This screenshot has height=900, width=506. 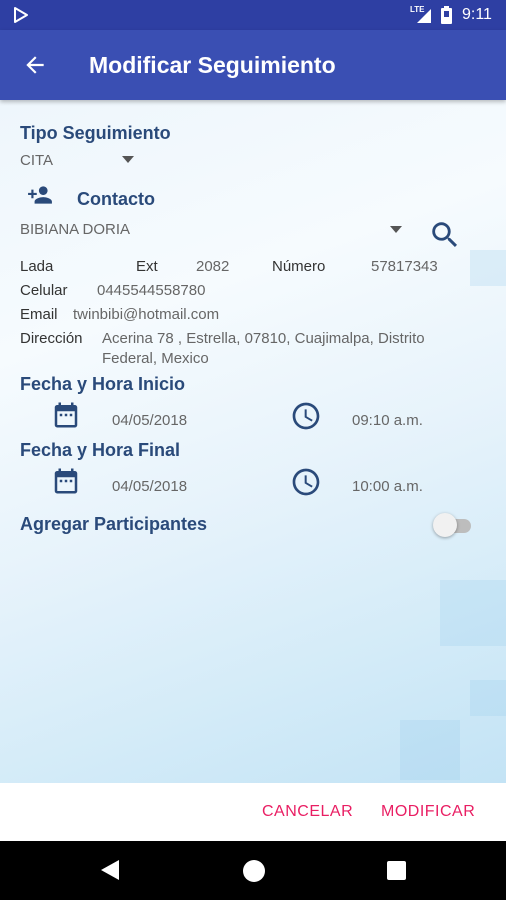 I want to click on participantes-toggle, so click(x=453, y=525).